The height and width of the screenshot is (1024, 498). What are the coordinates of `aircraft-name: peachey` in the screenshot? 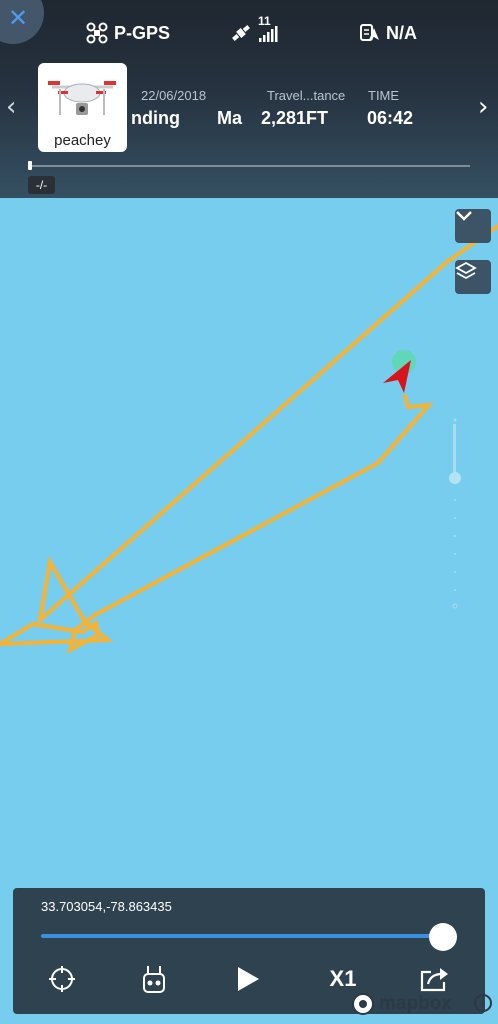 It's located at (82, 140).